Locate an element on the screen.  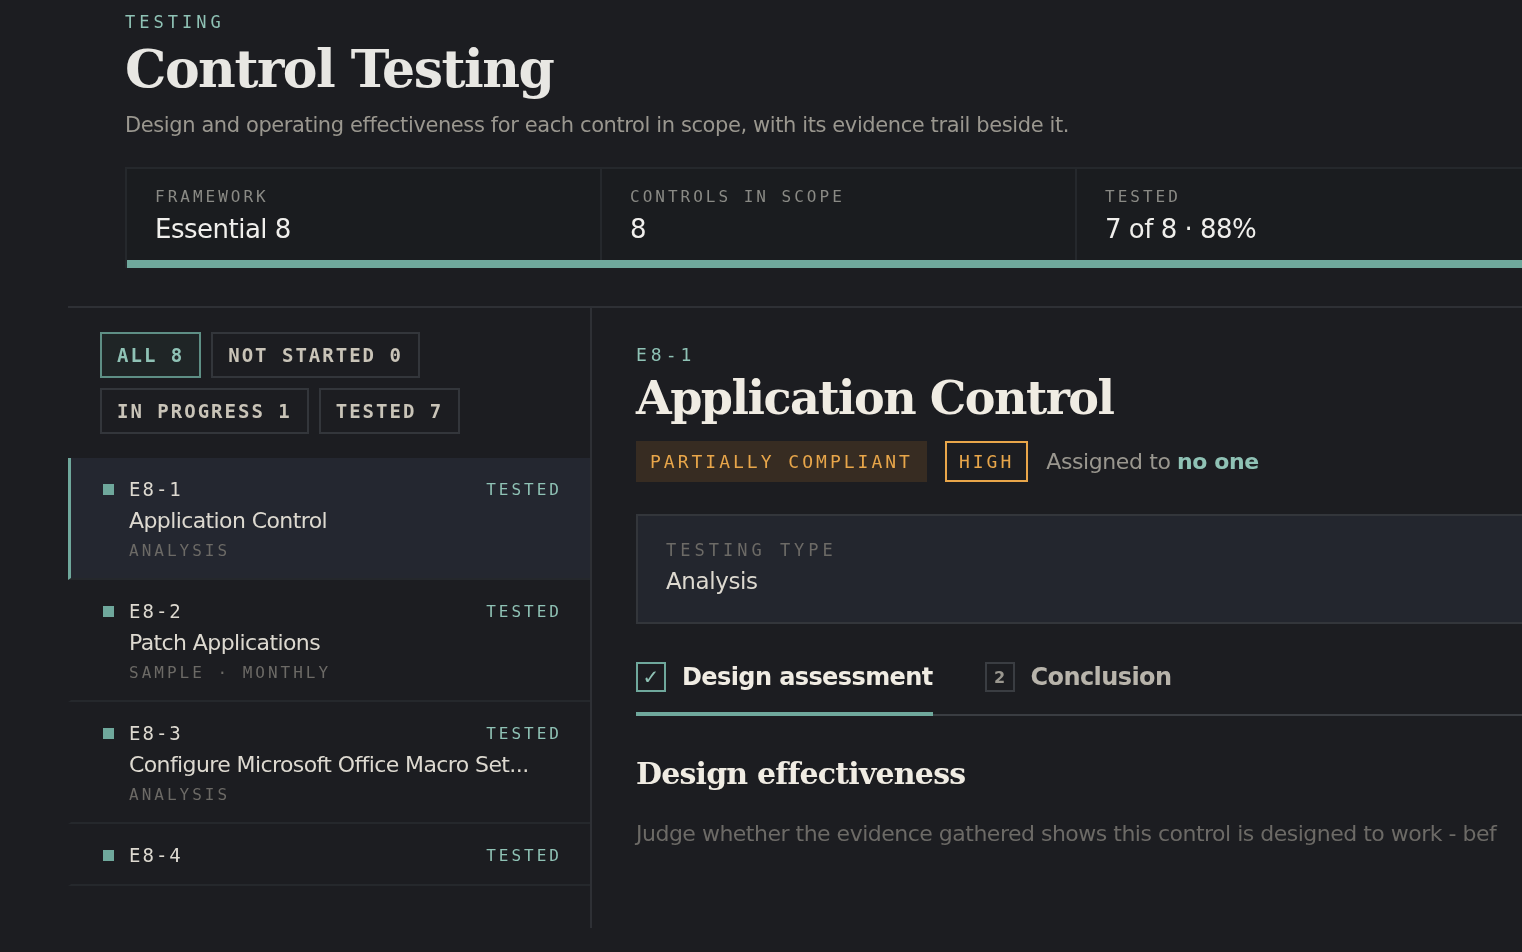
stat-label: TESTED is located at coordinates (1143, 196).